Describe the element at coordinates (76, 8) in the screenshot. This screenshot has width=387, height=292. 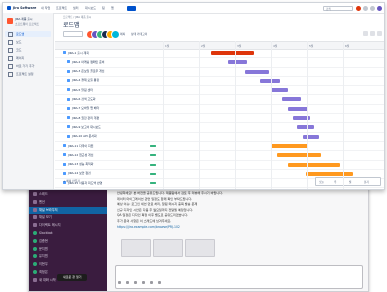
I see `nav-filters: 필터` at that location.